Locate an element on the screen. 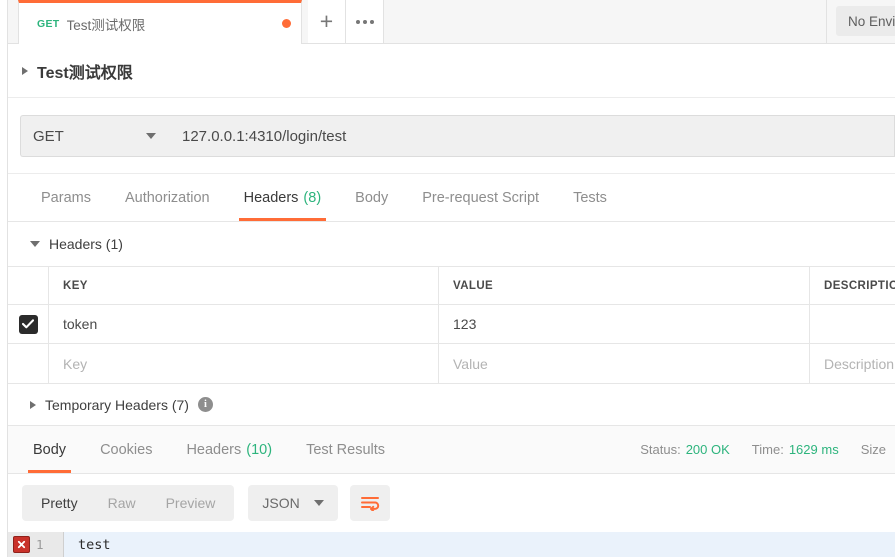 This screenshot has height=557, width=895. response-tab-headers: Headers (10) is located at coordinates (229, 449).